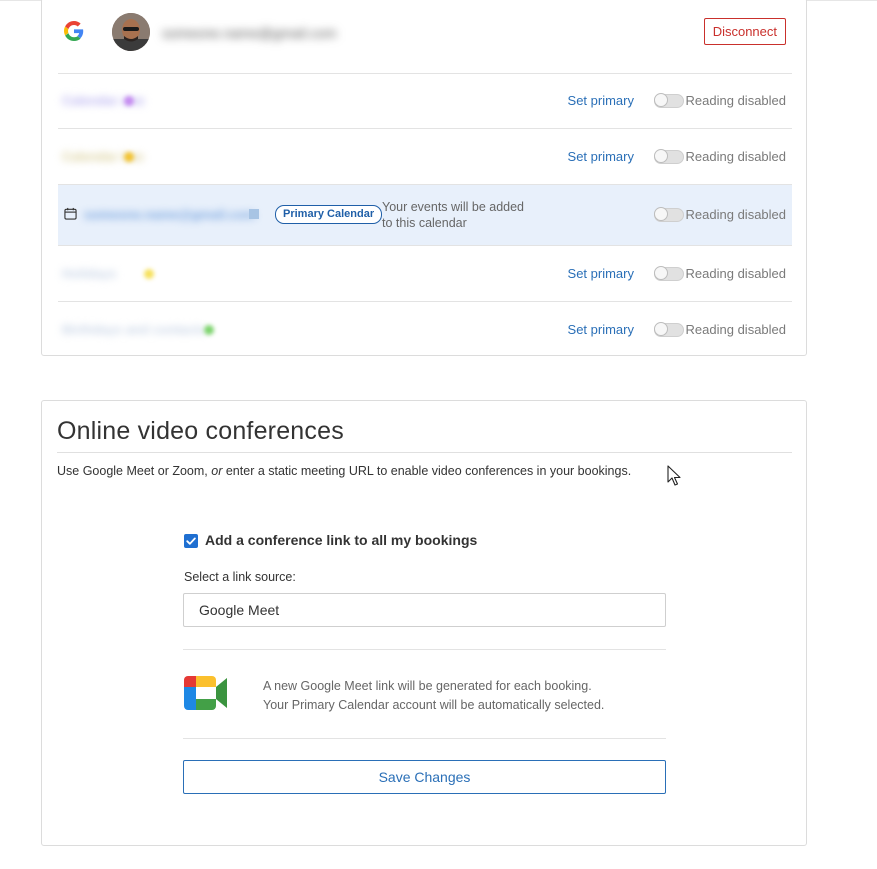  I want to click on calendar-name: Birthdays and contacts, so click(134, 329).